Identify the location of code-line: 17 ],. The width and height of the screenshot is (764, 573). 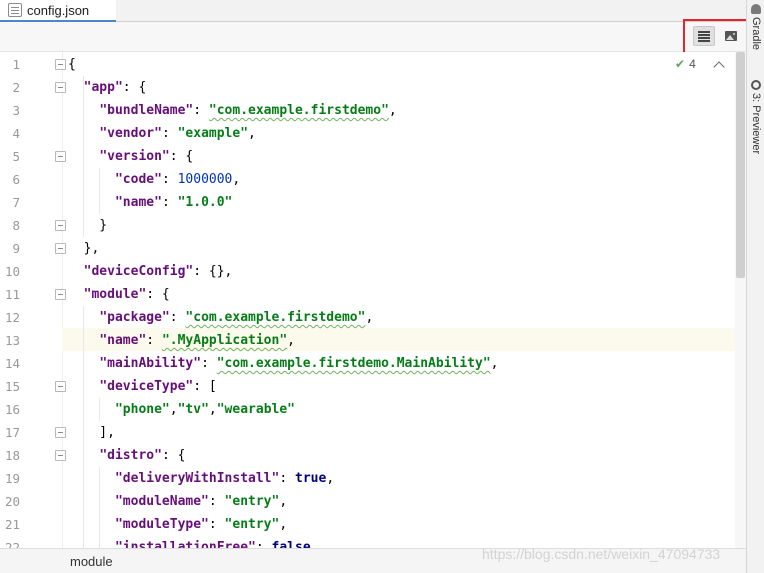
(373, 432).